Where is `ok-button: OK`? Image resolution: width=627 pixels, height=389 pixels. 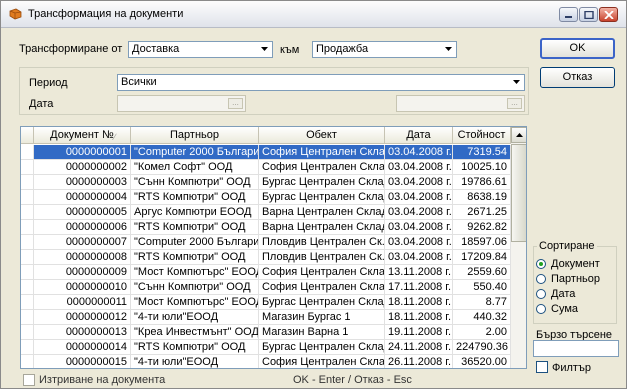
ok-button: OK is located at coordinates (577, 48).